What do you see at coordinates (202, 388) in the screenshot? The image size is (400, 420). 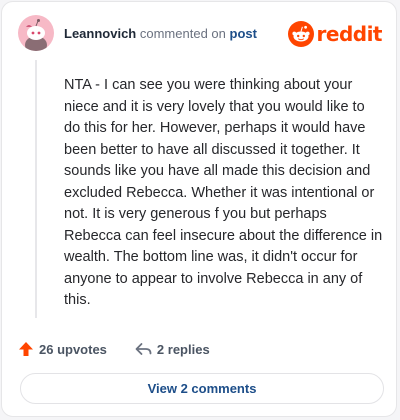 I see `view-comments-button: View 2 comments` at bounding box center [202, 388].